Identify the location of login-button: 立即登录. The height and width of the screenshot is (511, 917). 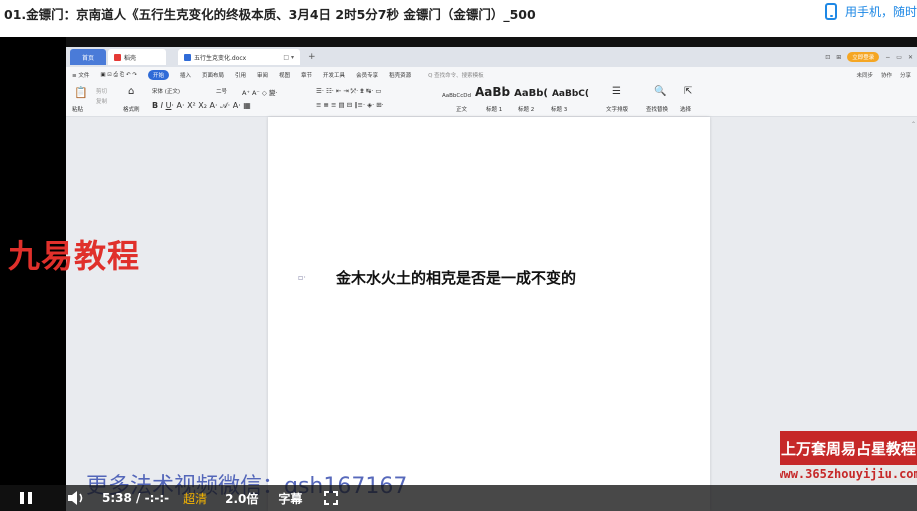
(863, 57).